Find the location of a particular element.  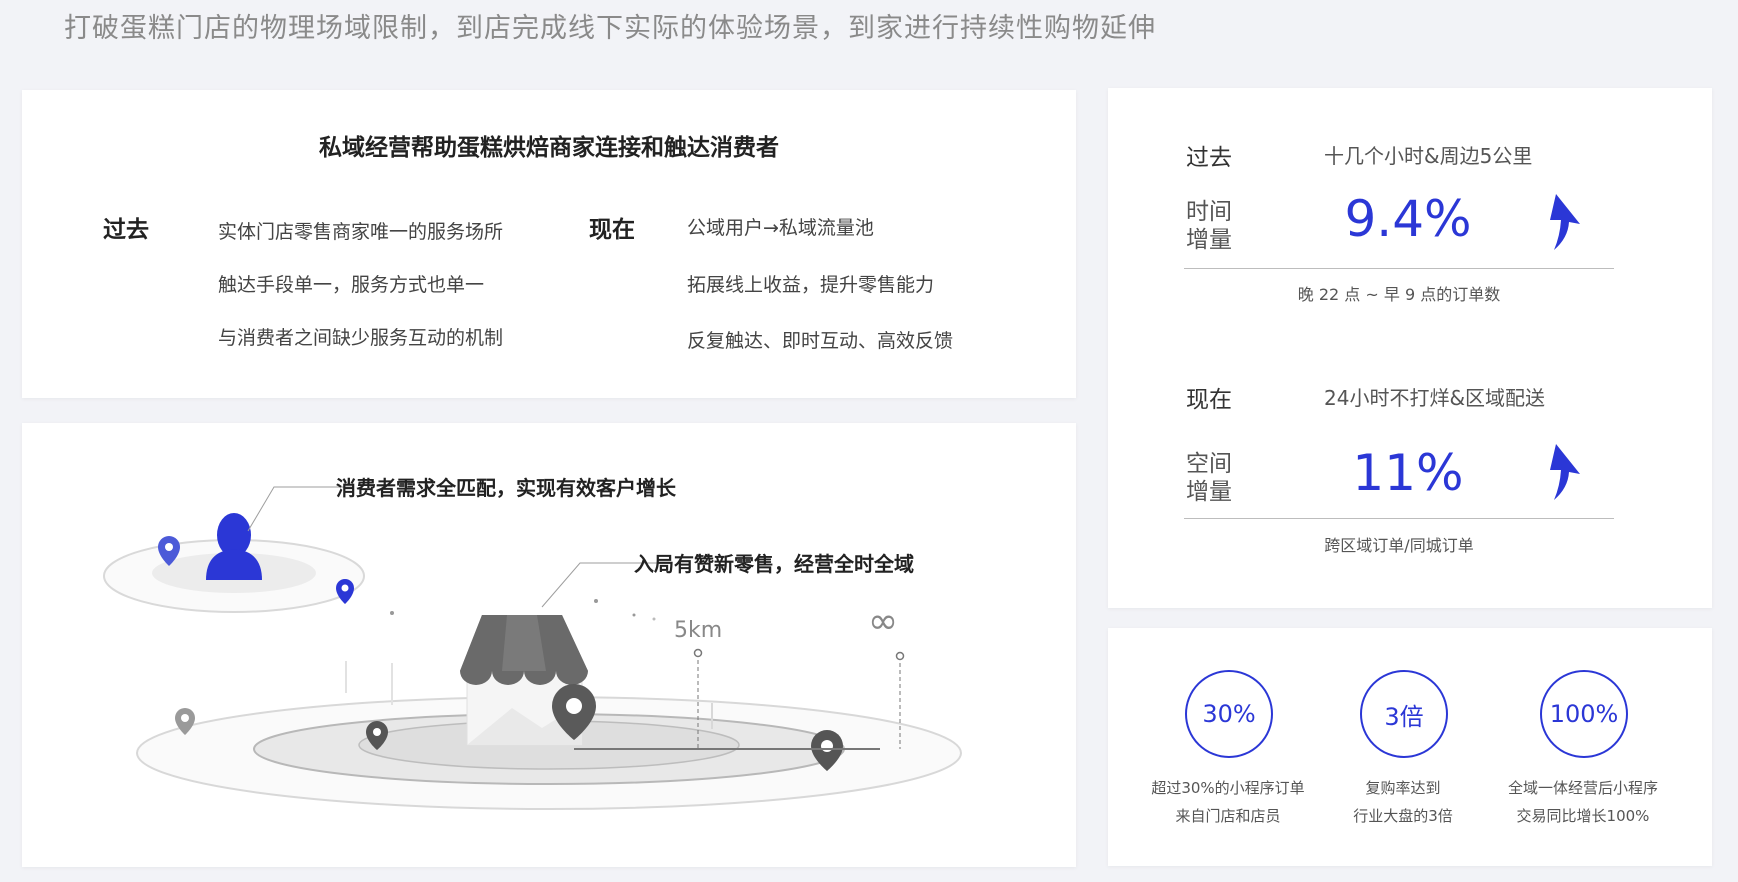

store-label: 入局有赞新零售，经营全时全域 is located at coordinates (774, 564).